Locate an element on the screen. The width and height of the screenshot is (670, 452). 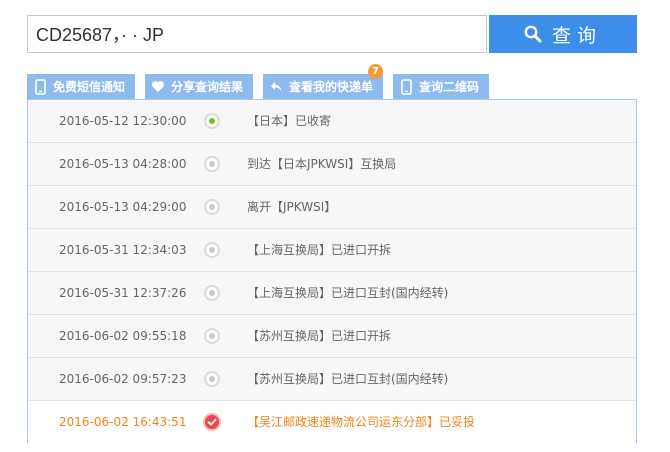
reply-arrow-icon is located at coordinates (276, 87).